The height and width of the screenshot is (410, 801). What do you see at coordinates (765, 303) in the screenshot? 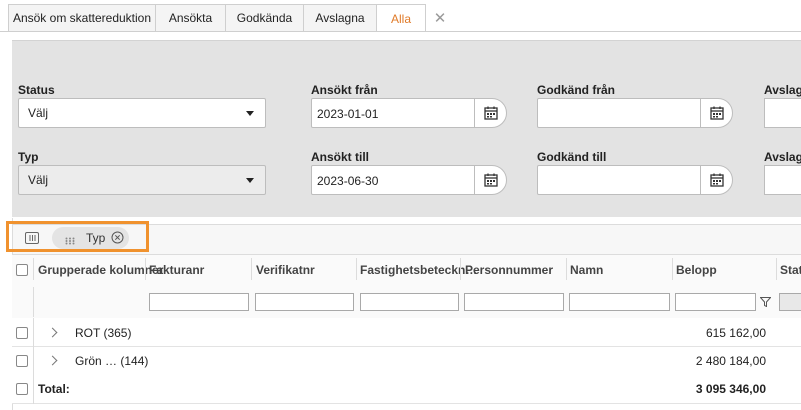
I see `filter-funnel-icon` at bounding box center [765, 303].